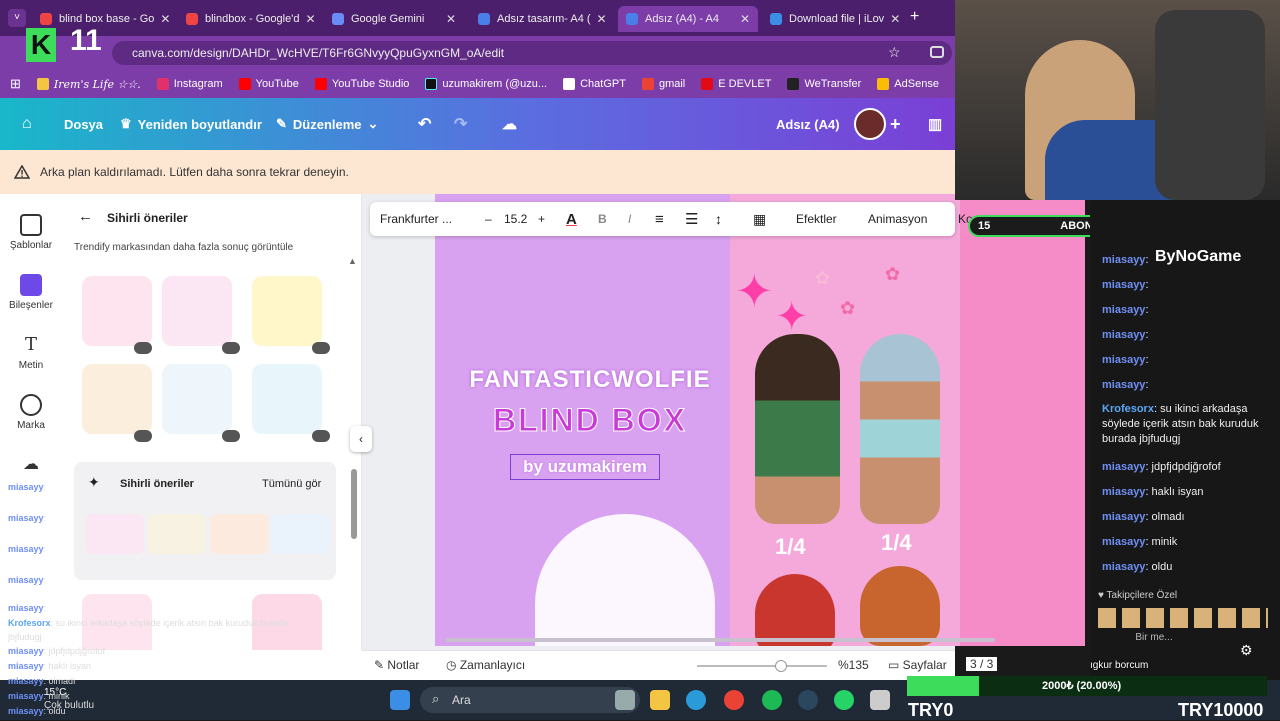 This screenshot has height=721, width=1280. I want to click on zoom-value: %135, so click(853, 665).